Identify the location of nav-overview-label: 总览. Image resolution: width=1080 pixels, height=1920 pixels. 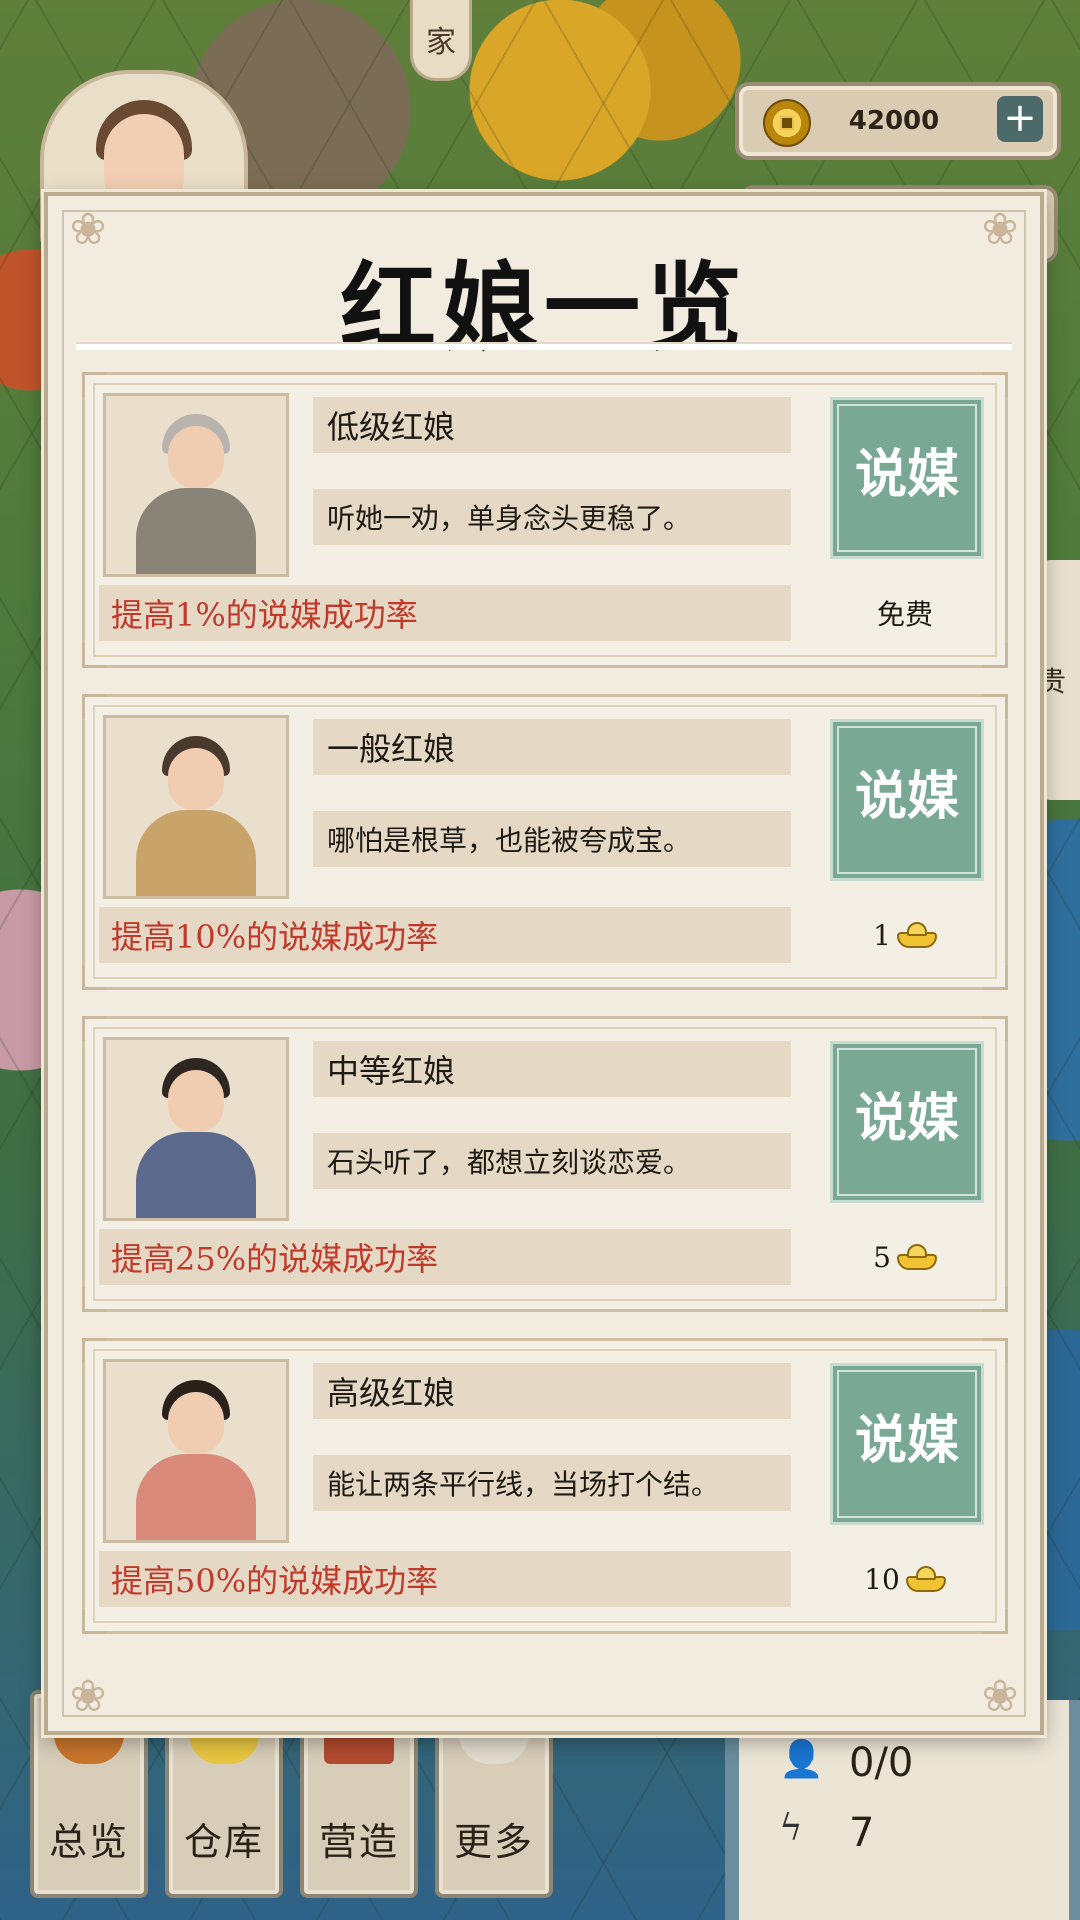
(88, 1842).